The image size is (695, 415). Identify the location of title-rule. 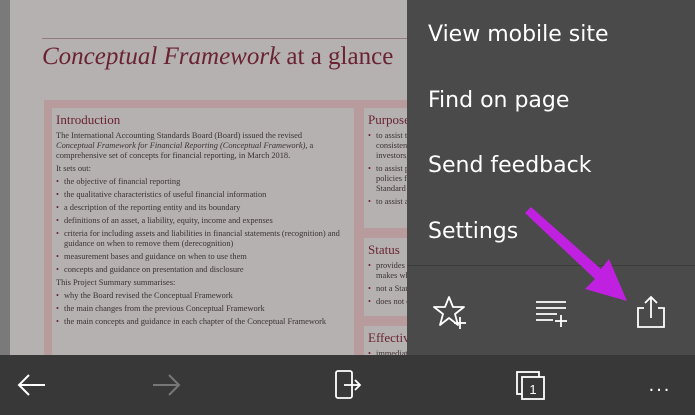
(226, 38).